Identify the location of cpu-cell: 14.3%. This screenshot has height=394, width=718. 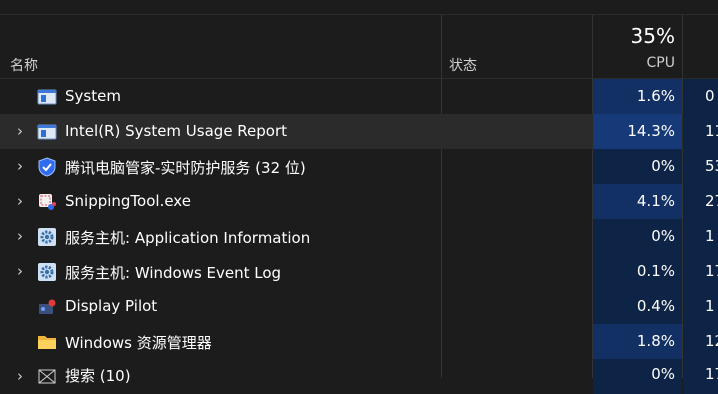
(637, 131).